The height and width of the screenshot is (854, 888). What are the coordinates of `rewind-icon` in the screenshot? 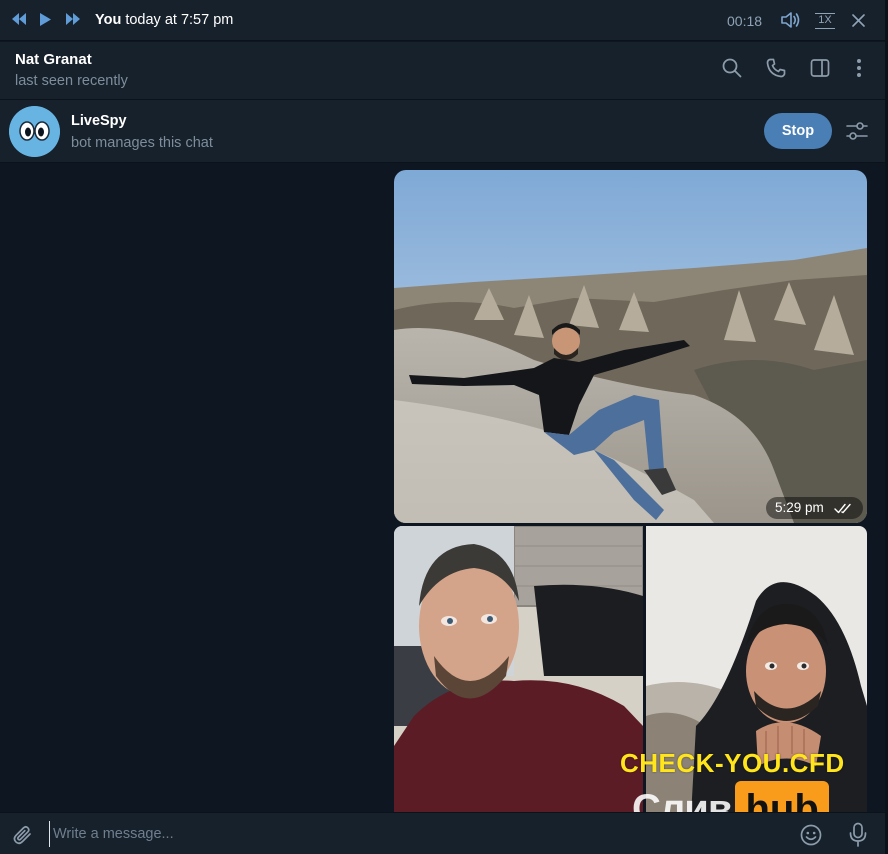 It's located at (19, 19).